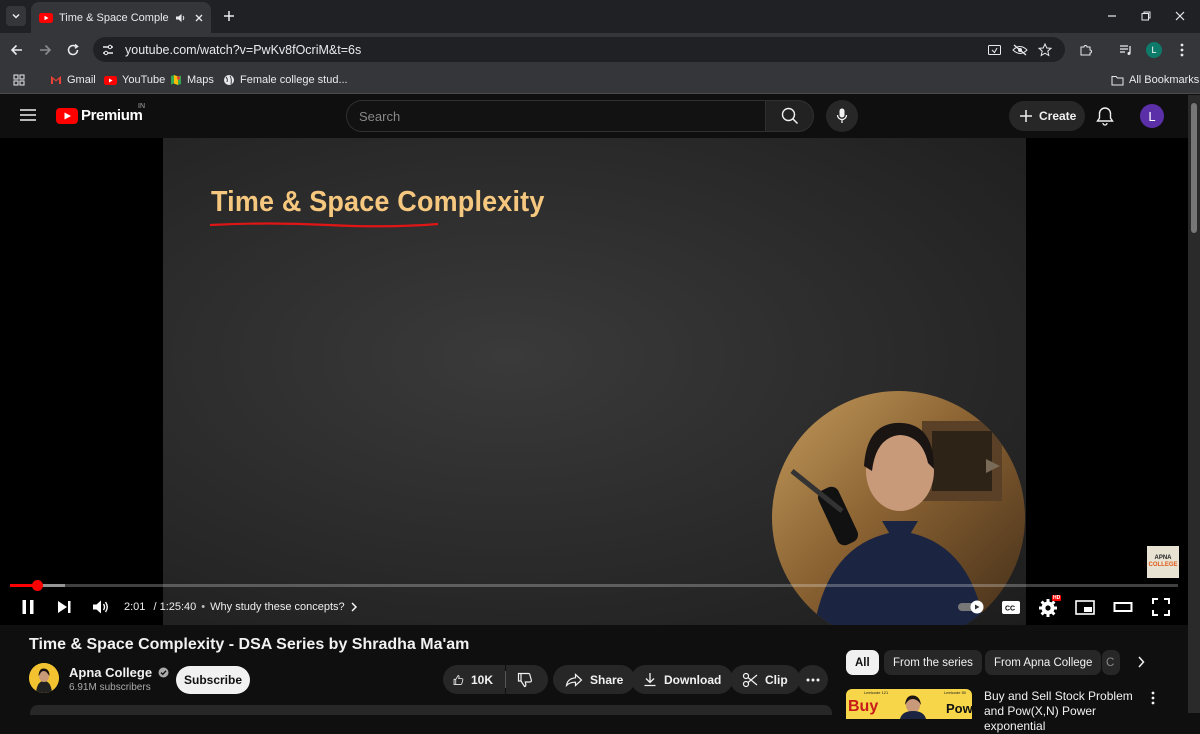 The height and width of the screenshot is (734, 1200). Describe the element at coordinates (56, 80) in the screenshot. I see `gmail-icon` at that location.